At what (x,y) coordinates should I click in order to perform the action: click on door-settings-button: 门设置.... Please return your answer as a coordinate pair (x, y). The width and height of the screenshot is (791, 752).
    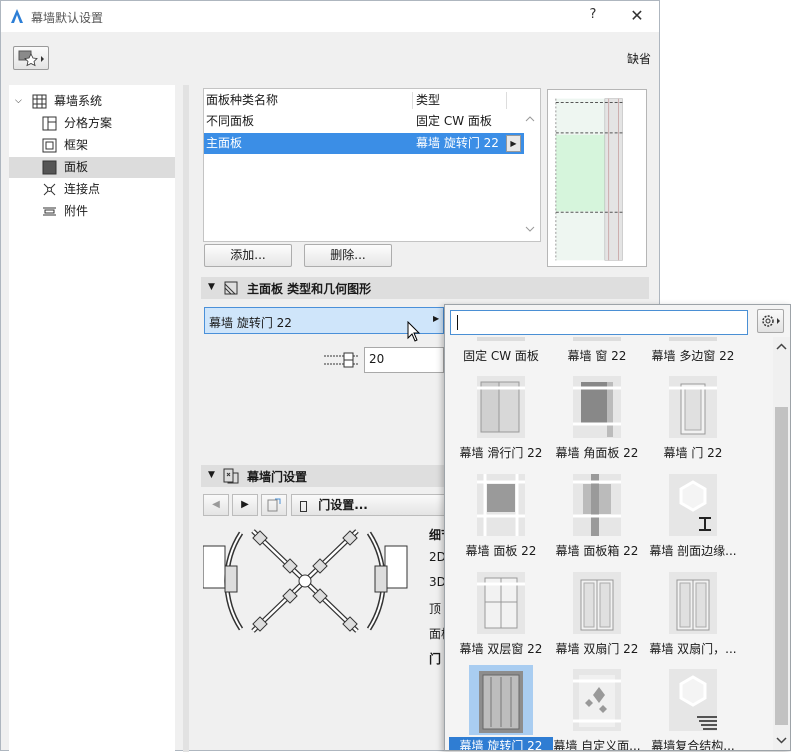
    Looking at the image, I should click on (368, 505).